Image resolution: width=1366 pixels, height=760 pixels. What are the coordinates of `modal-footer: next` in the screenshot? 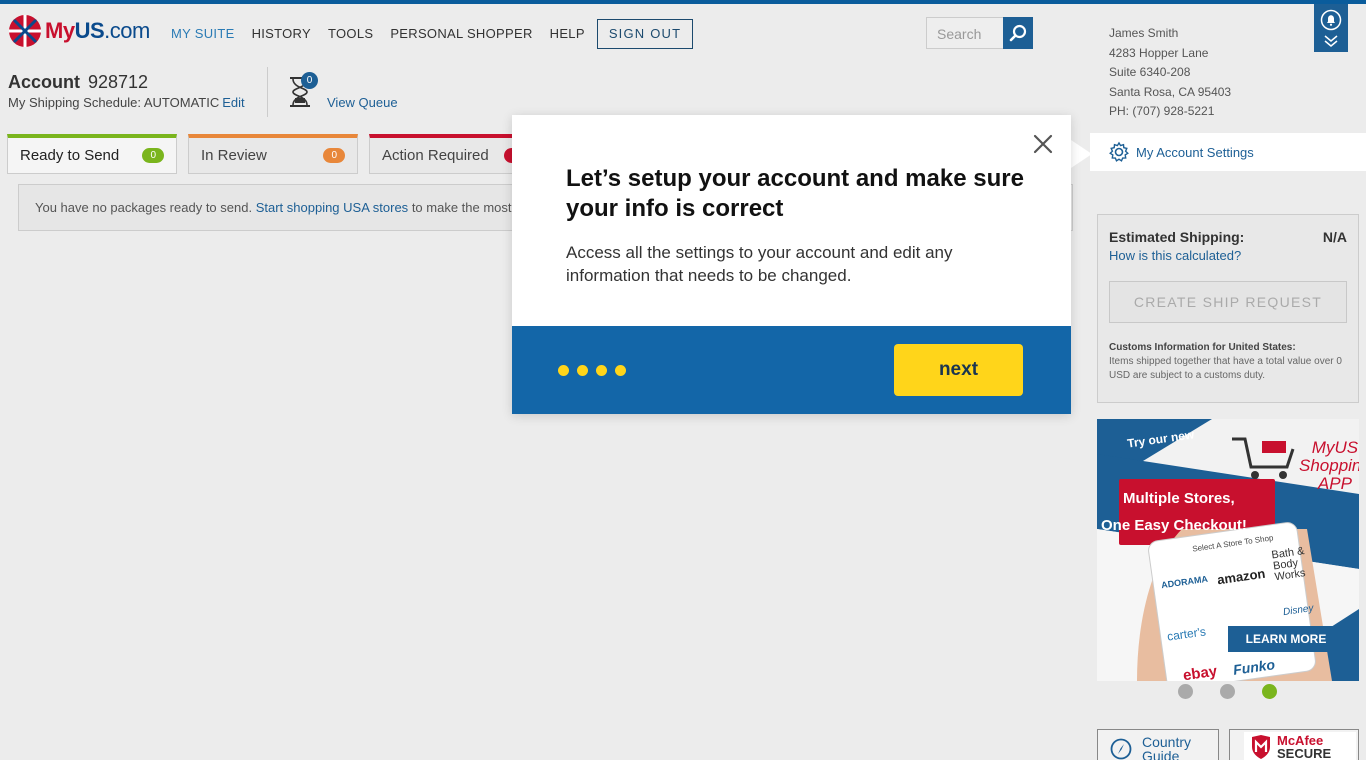 It's located at (791, 370).